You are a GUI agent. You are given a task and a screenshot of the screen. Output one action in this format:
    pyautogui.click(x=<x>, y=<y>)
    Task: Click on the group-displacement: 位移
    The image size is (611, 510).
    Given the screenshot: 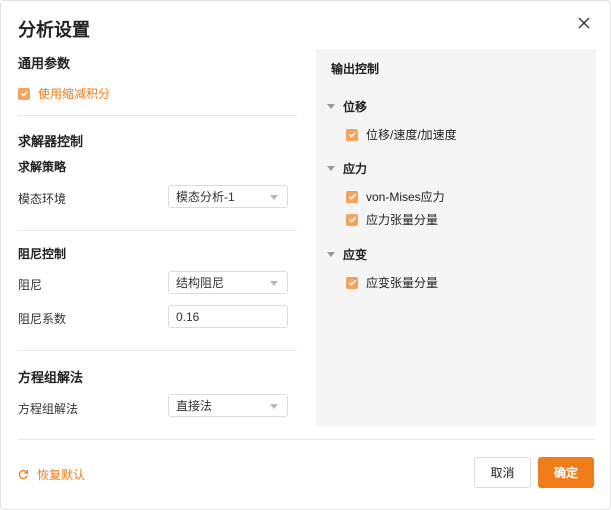 What is the action you would take?
    pyautogui.click(x=347, y=106)
    